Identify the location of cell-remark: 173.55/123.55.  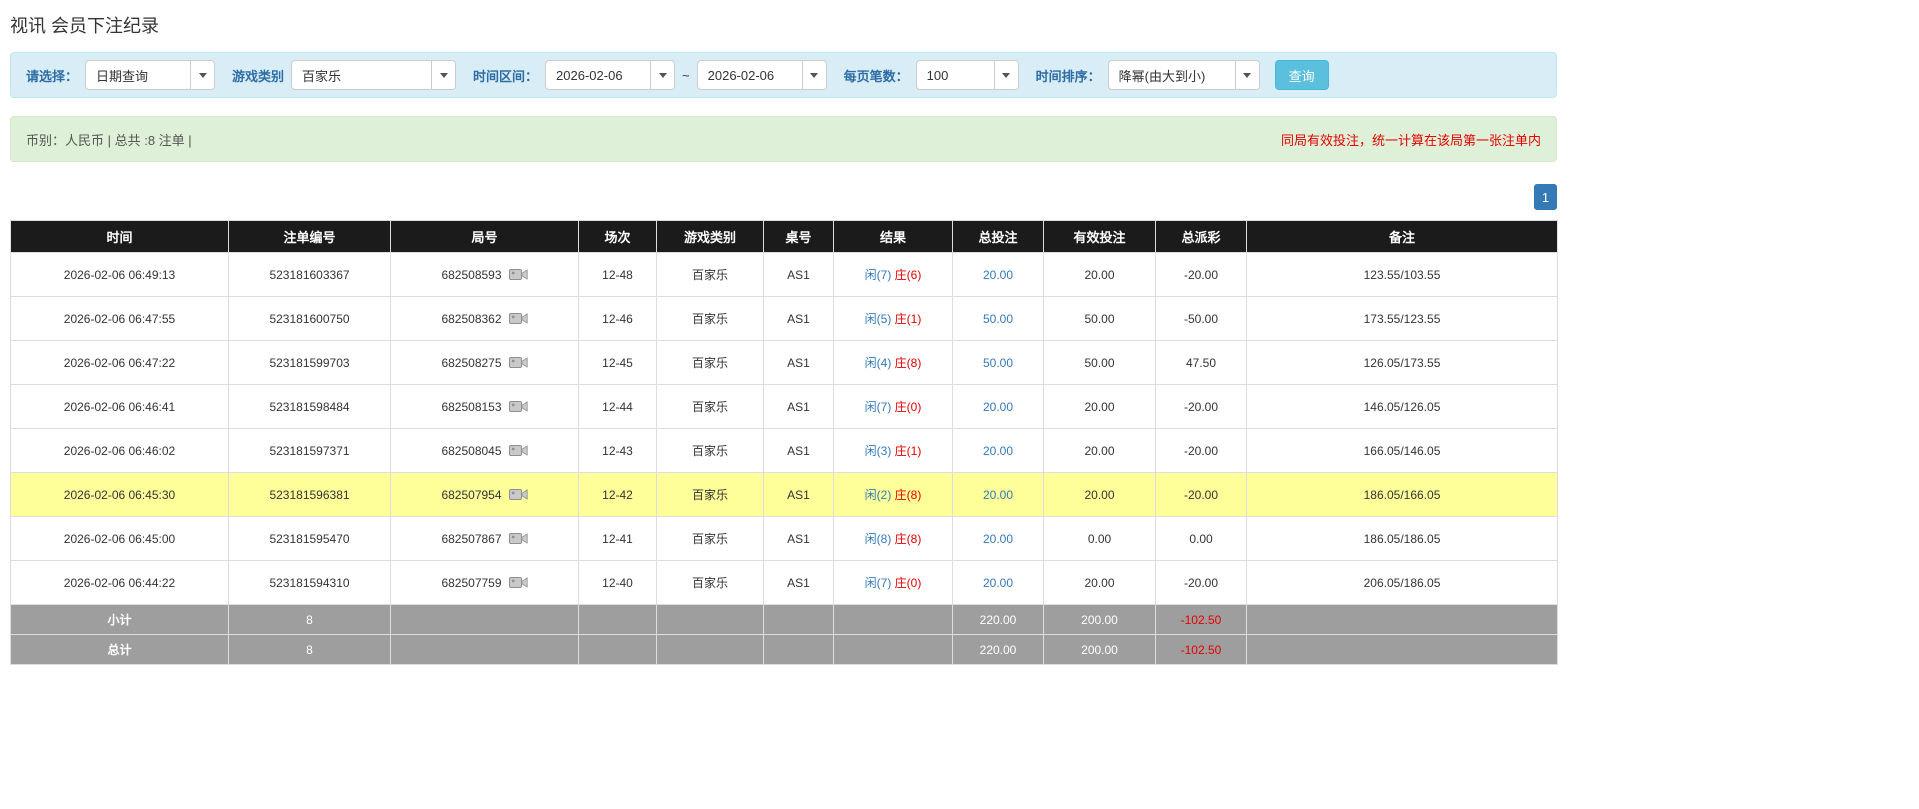
(1402, 318).